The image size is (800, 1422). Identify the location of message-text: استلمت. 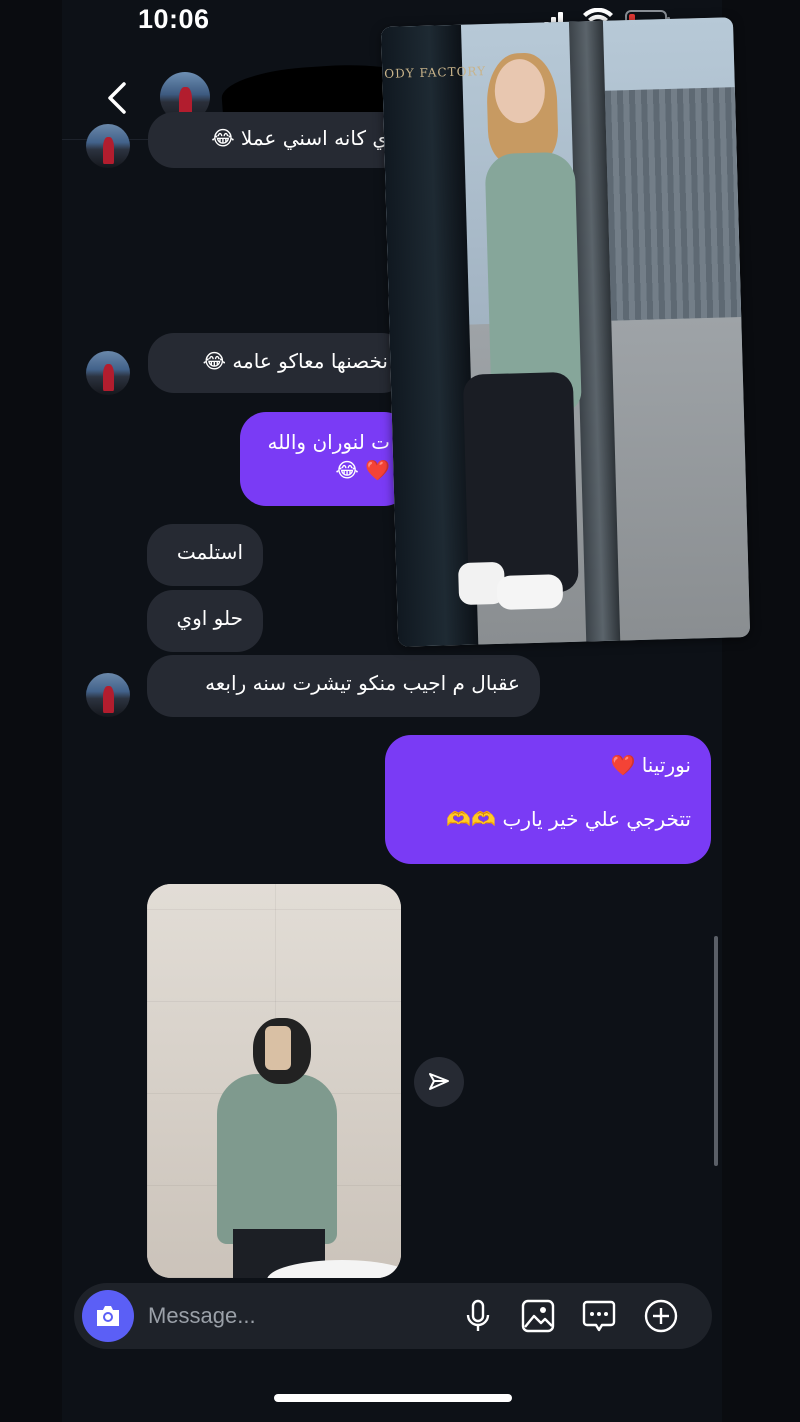
(209, 552).